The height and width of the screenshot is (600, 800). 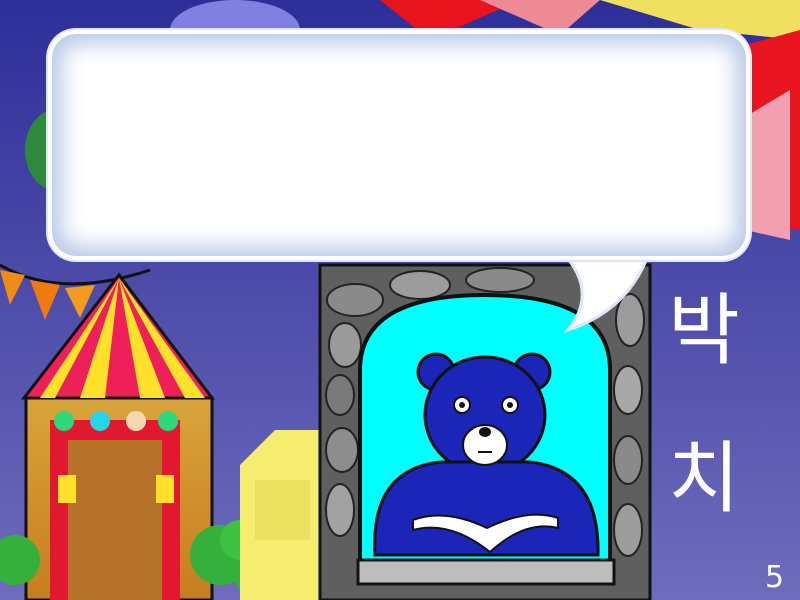 What do you see at coordinates (280, 515) in the screenshot?
I see `yellow-building` at bounding box center [280, 515].